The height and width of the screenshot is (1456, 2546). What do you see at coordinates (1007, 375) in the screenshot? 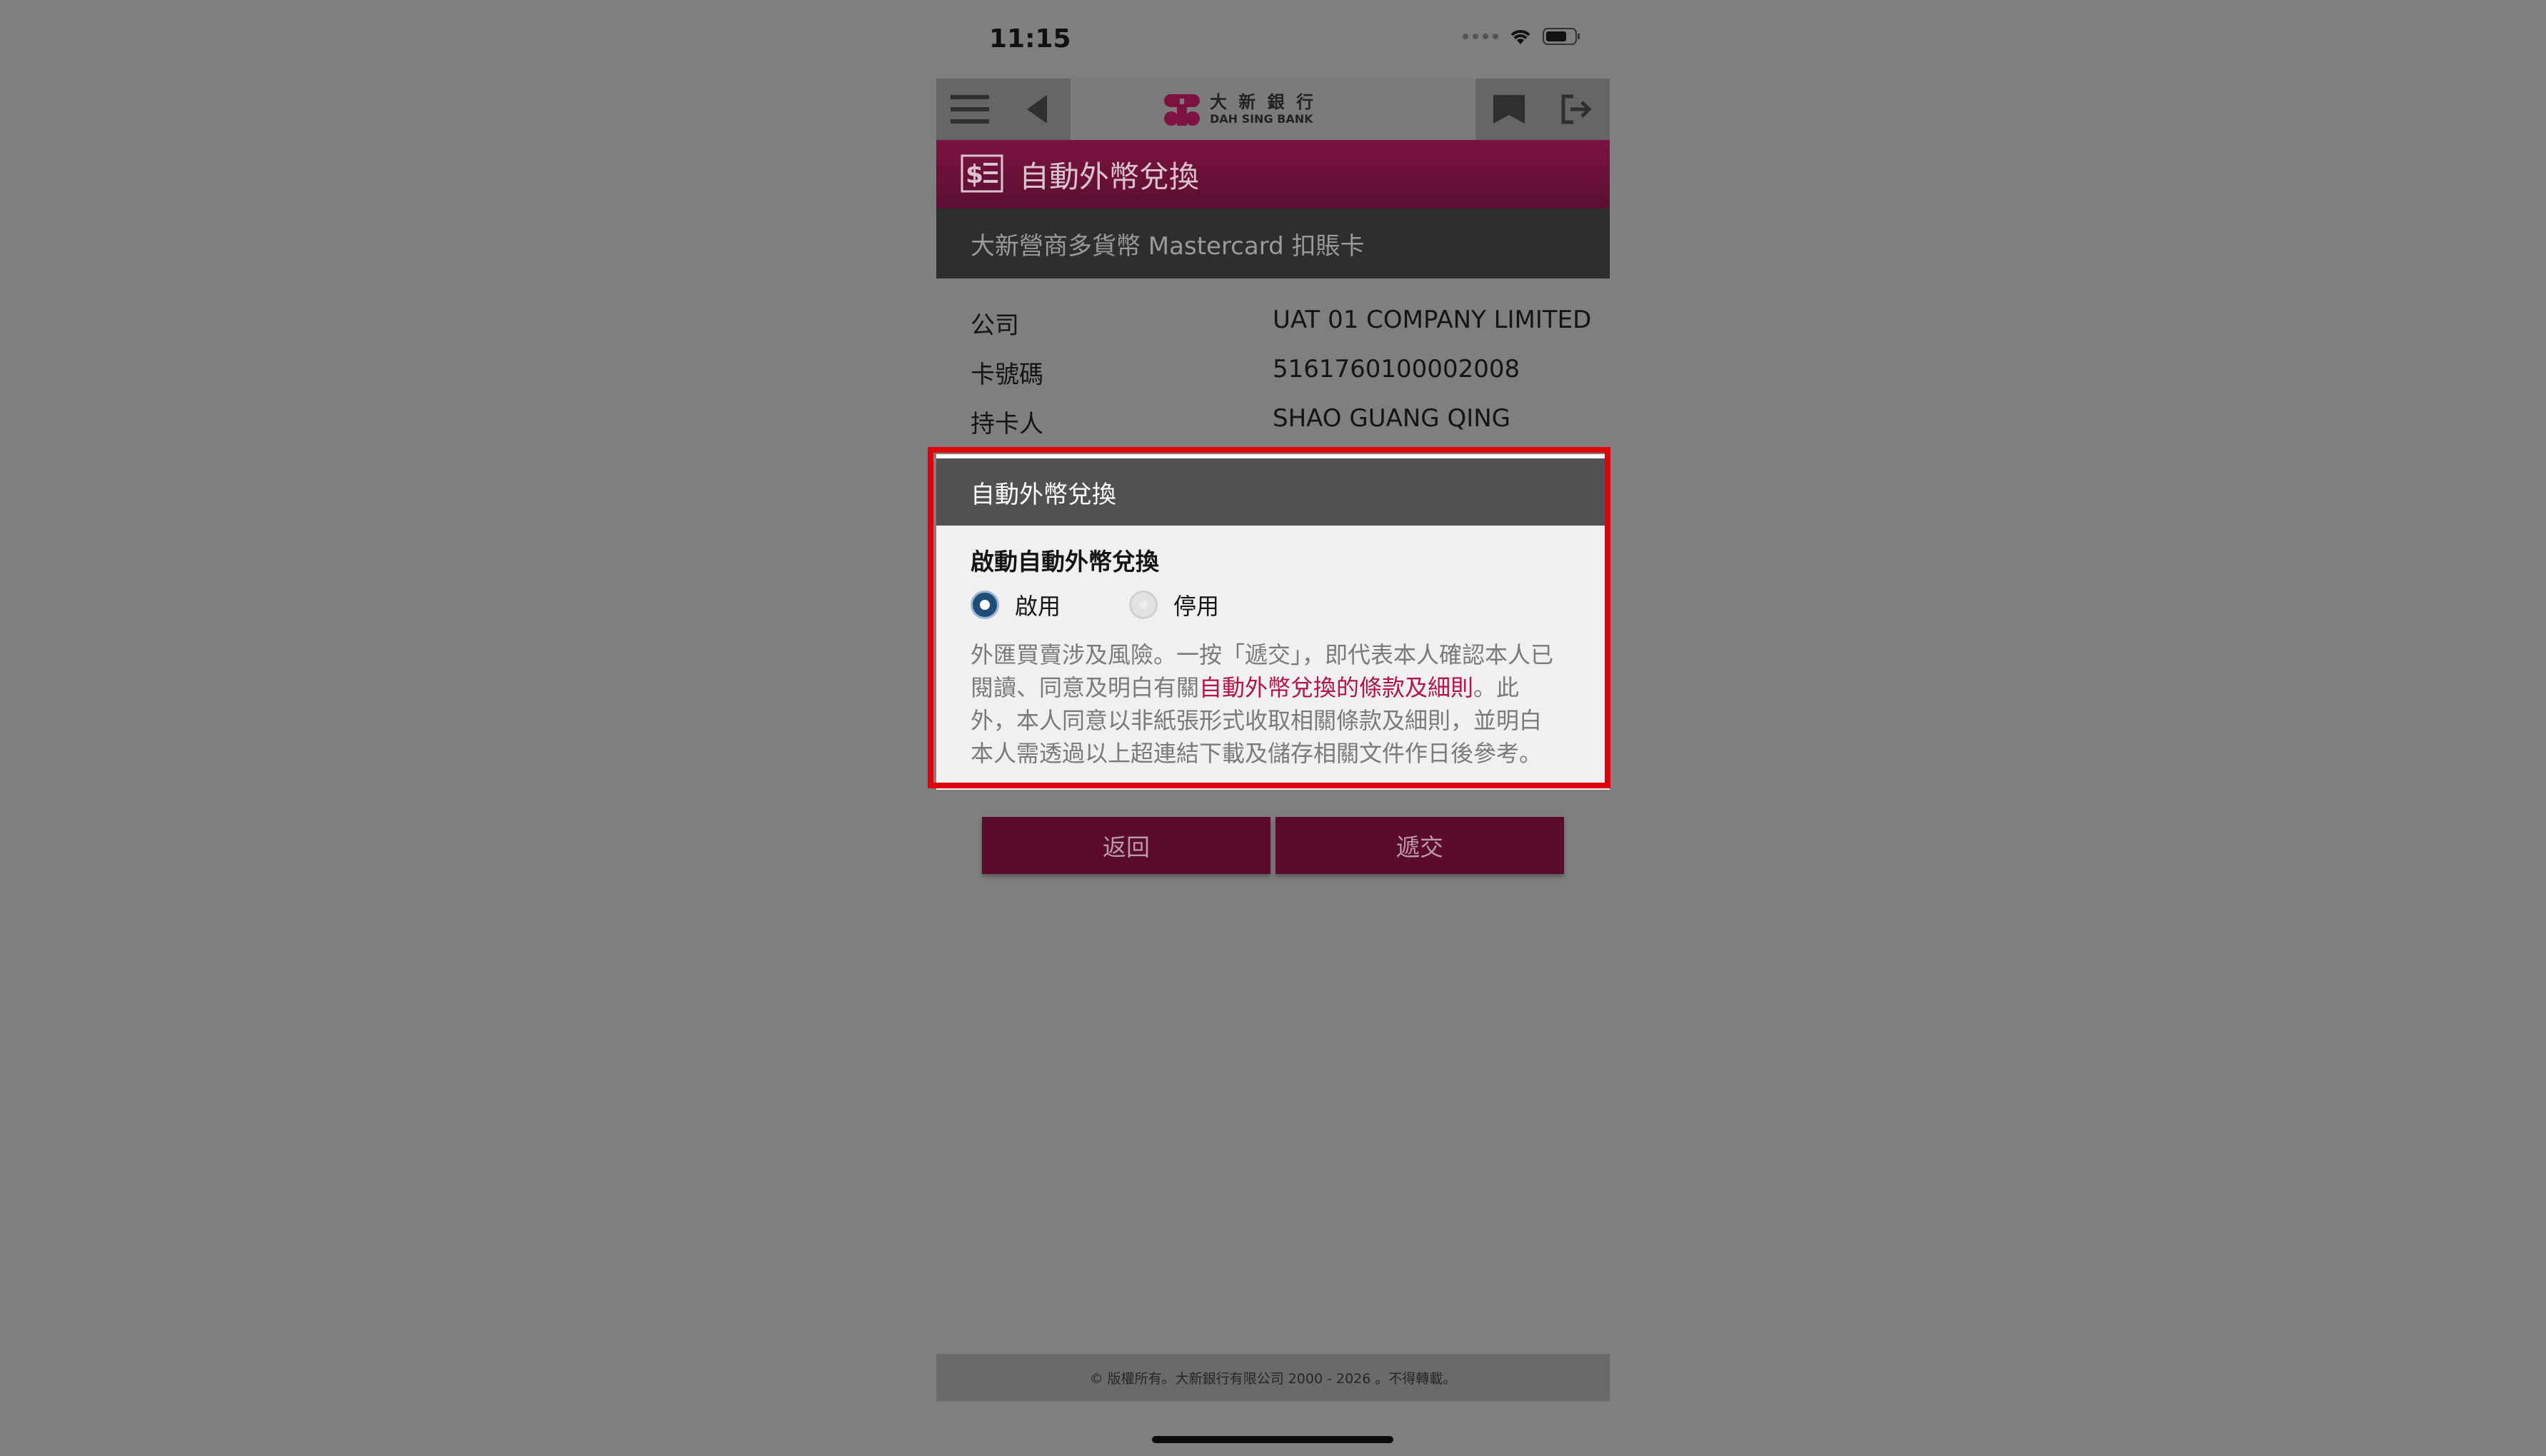
I see `info-label: 卡號碼` at bounding box center [1007, 375].